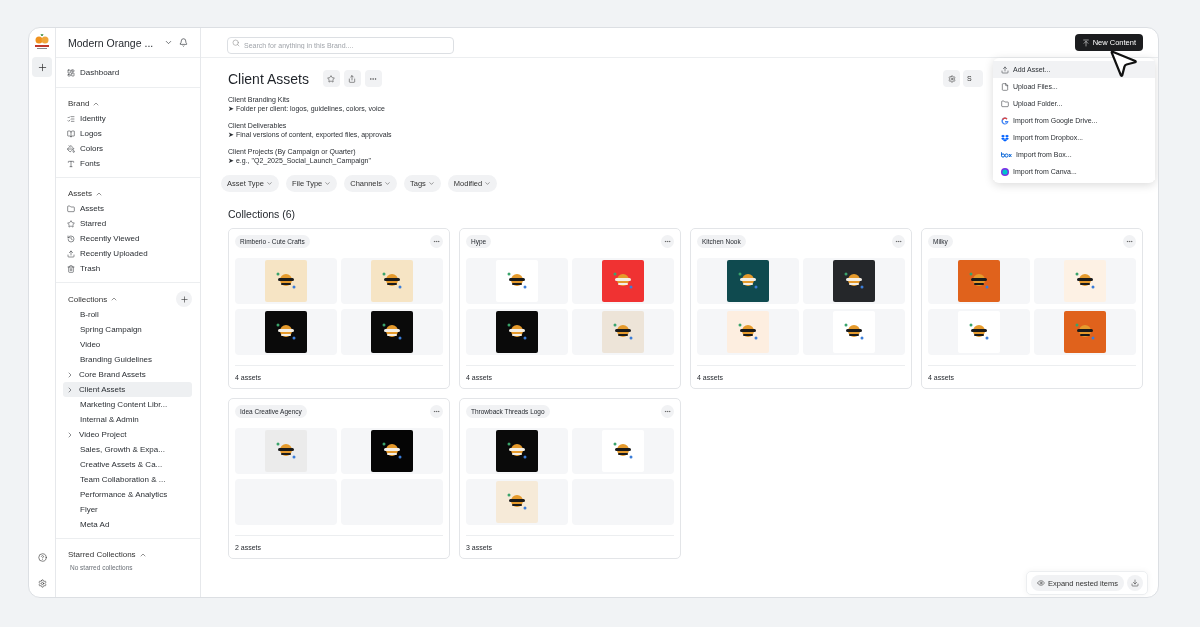 Image resolution: width=1200 pixels, height=627 pixels. I want to click on add-button, so click(42, 67).